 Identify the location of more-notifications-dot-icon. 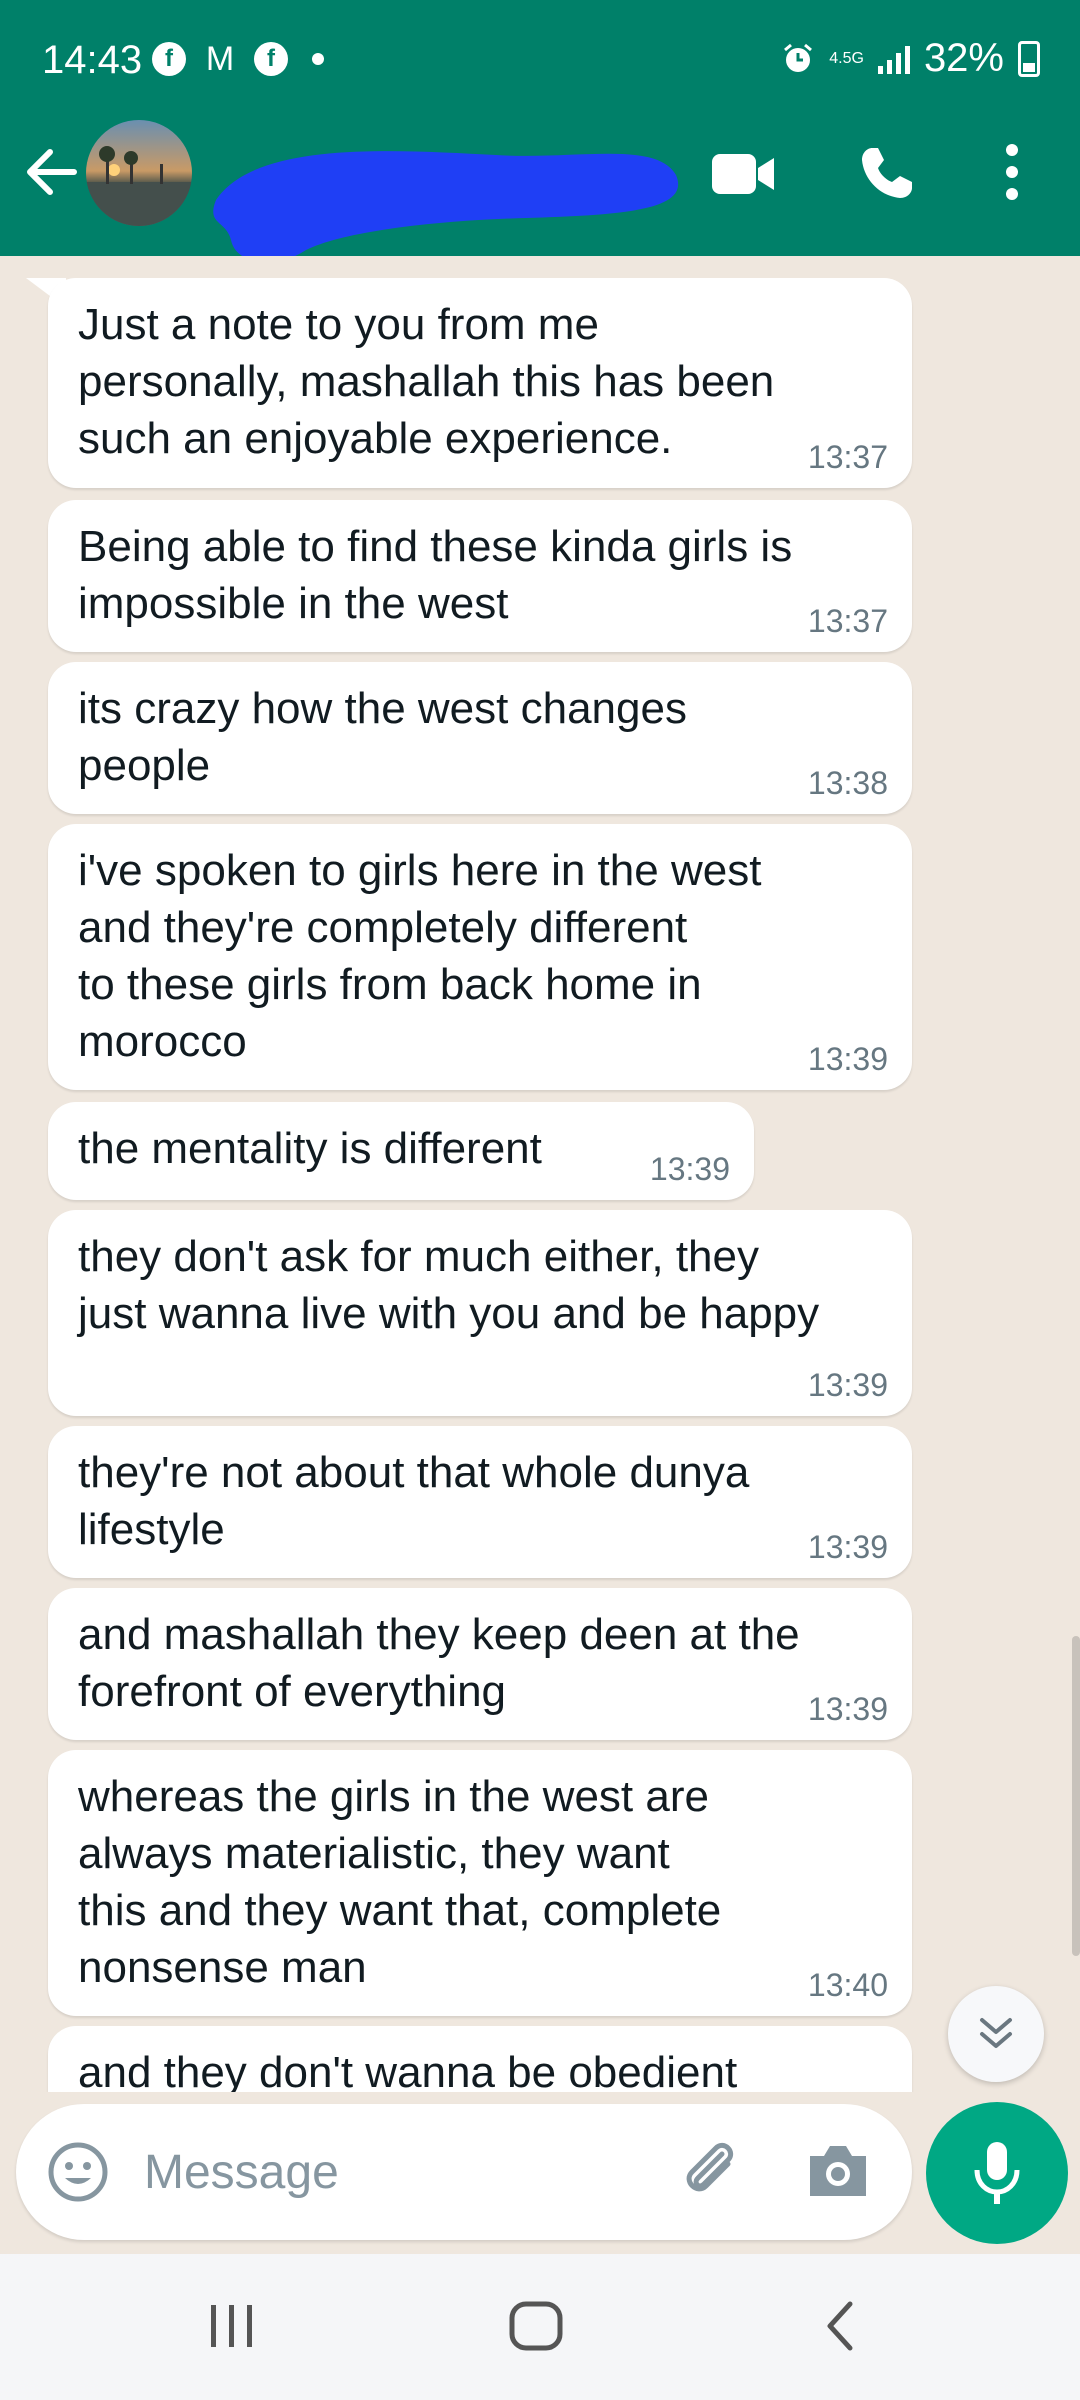
(318, 59).